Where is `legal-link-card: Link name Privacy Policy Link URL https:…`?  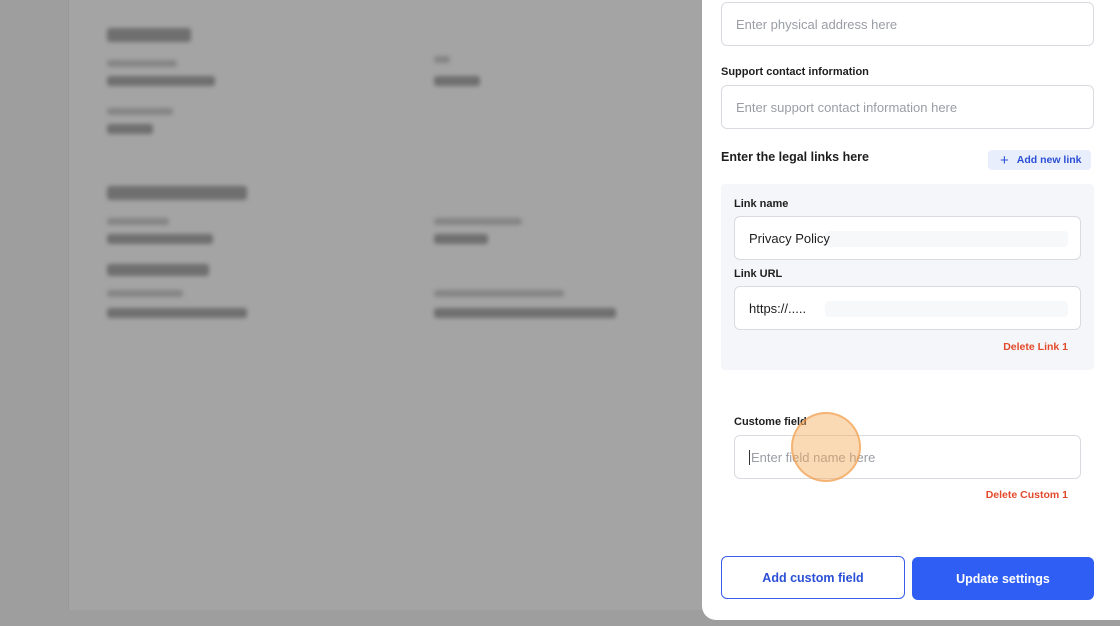
legal-link-card: Link name Privacy Policy Link URL https:… is located at coordinates (907, 277).